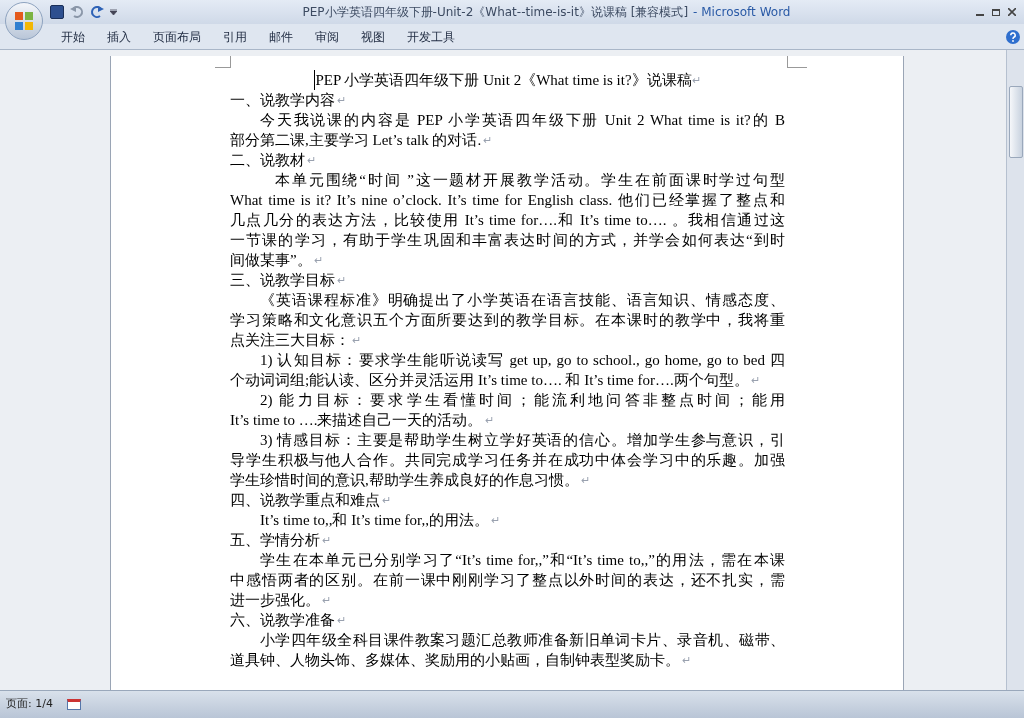 This screenshot has width=1024, height=718. What do you see at coordinates (503, 80) in the screenshot?
I see `document-title: PEP 小学英语四年级下册 Unit 2《What time is it?》说课稿` at bounding box center [503, 80].